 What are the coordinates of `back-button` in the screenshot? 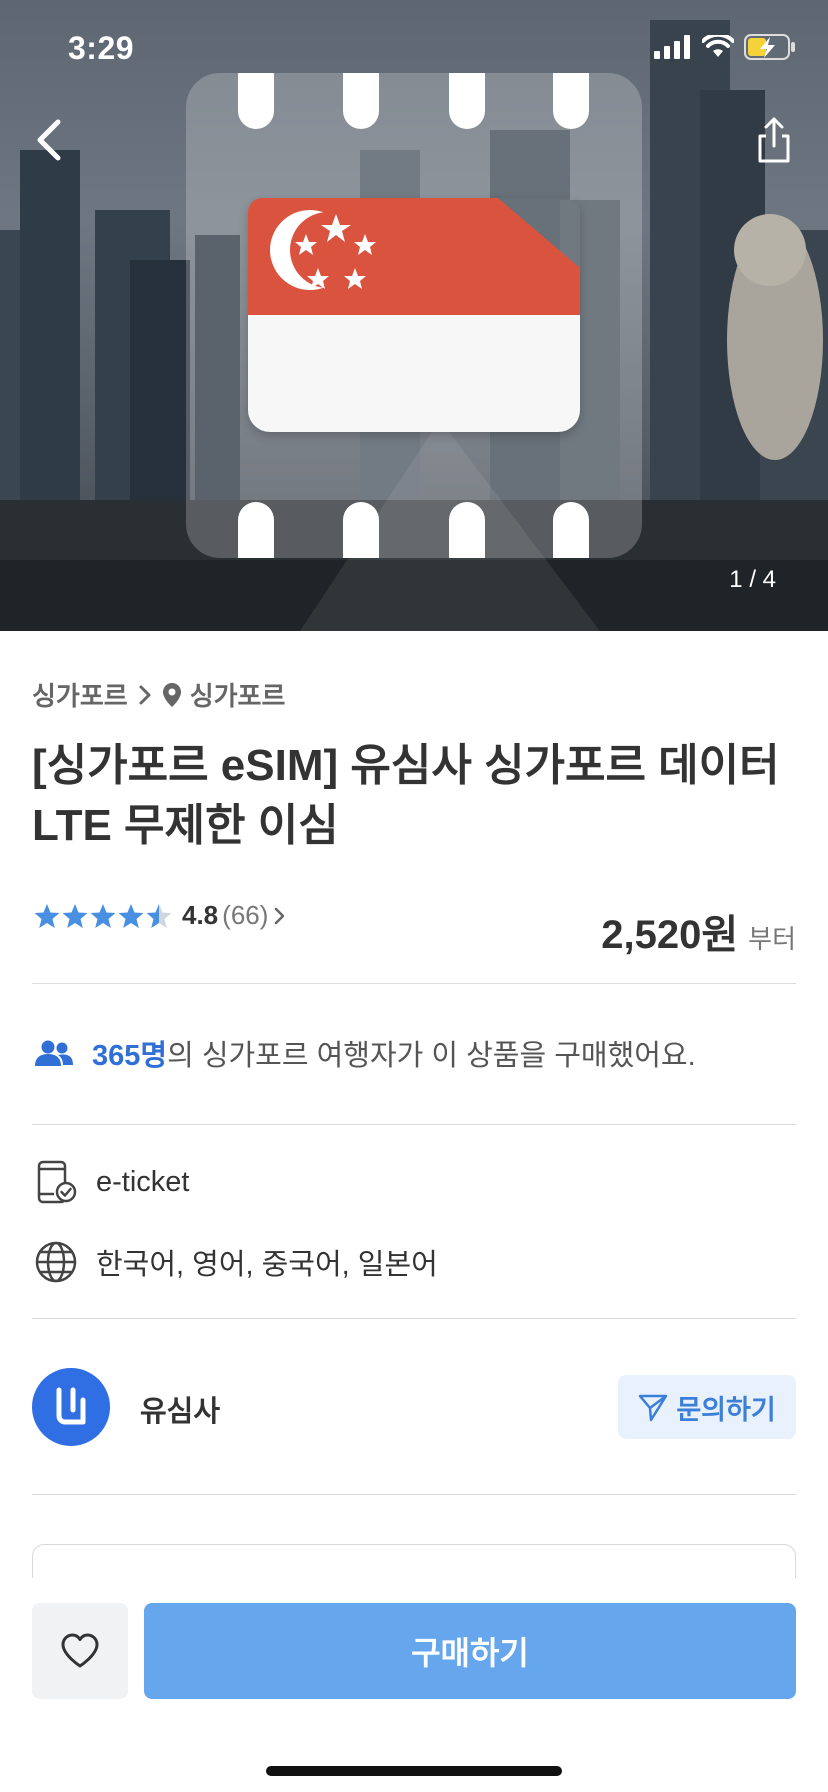 It's located at (50, 140).